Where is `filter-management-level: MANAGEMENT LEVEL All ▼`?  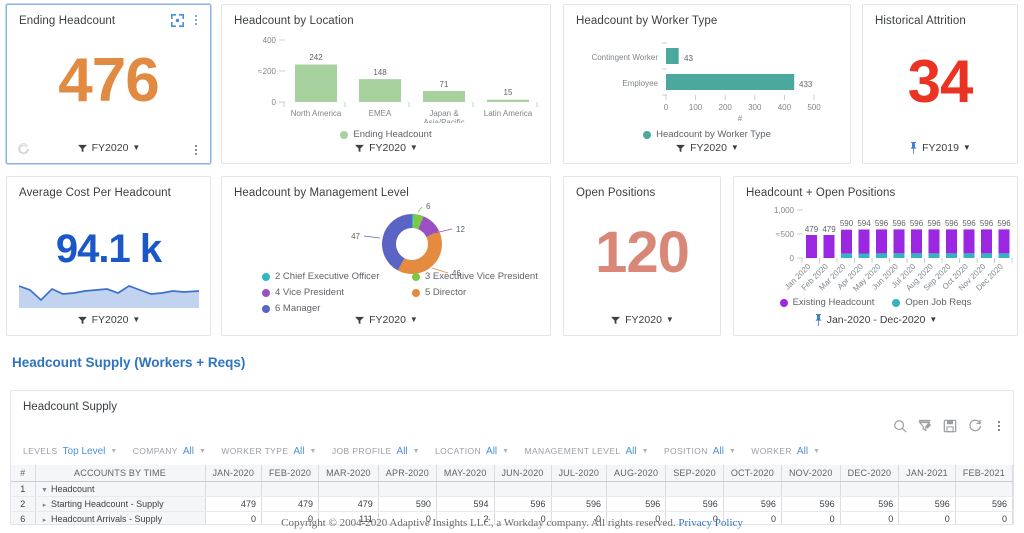 filter-management-level: MANAGEMENT LEVEL All ▼ is located at coordinates (587, 451).